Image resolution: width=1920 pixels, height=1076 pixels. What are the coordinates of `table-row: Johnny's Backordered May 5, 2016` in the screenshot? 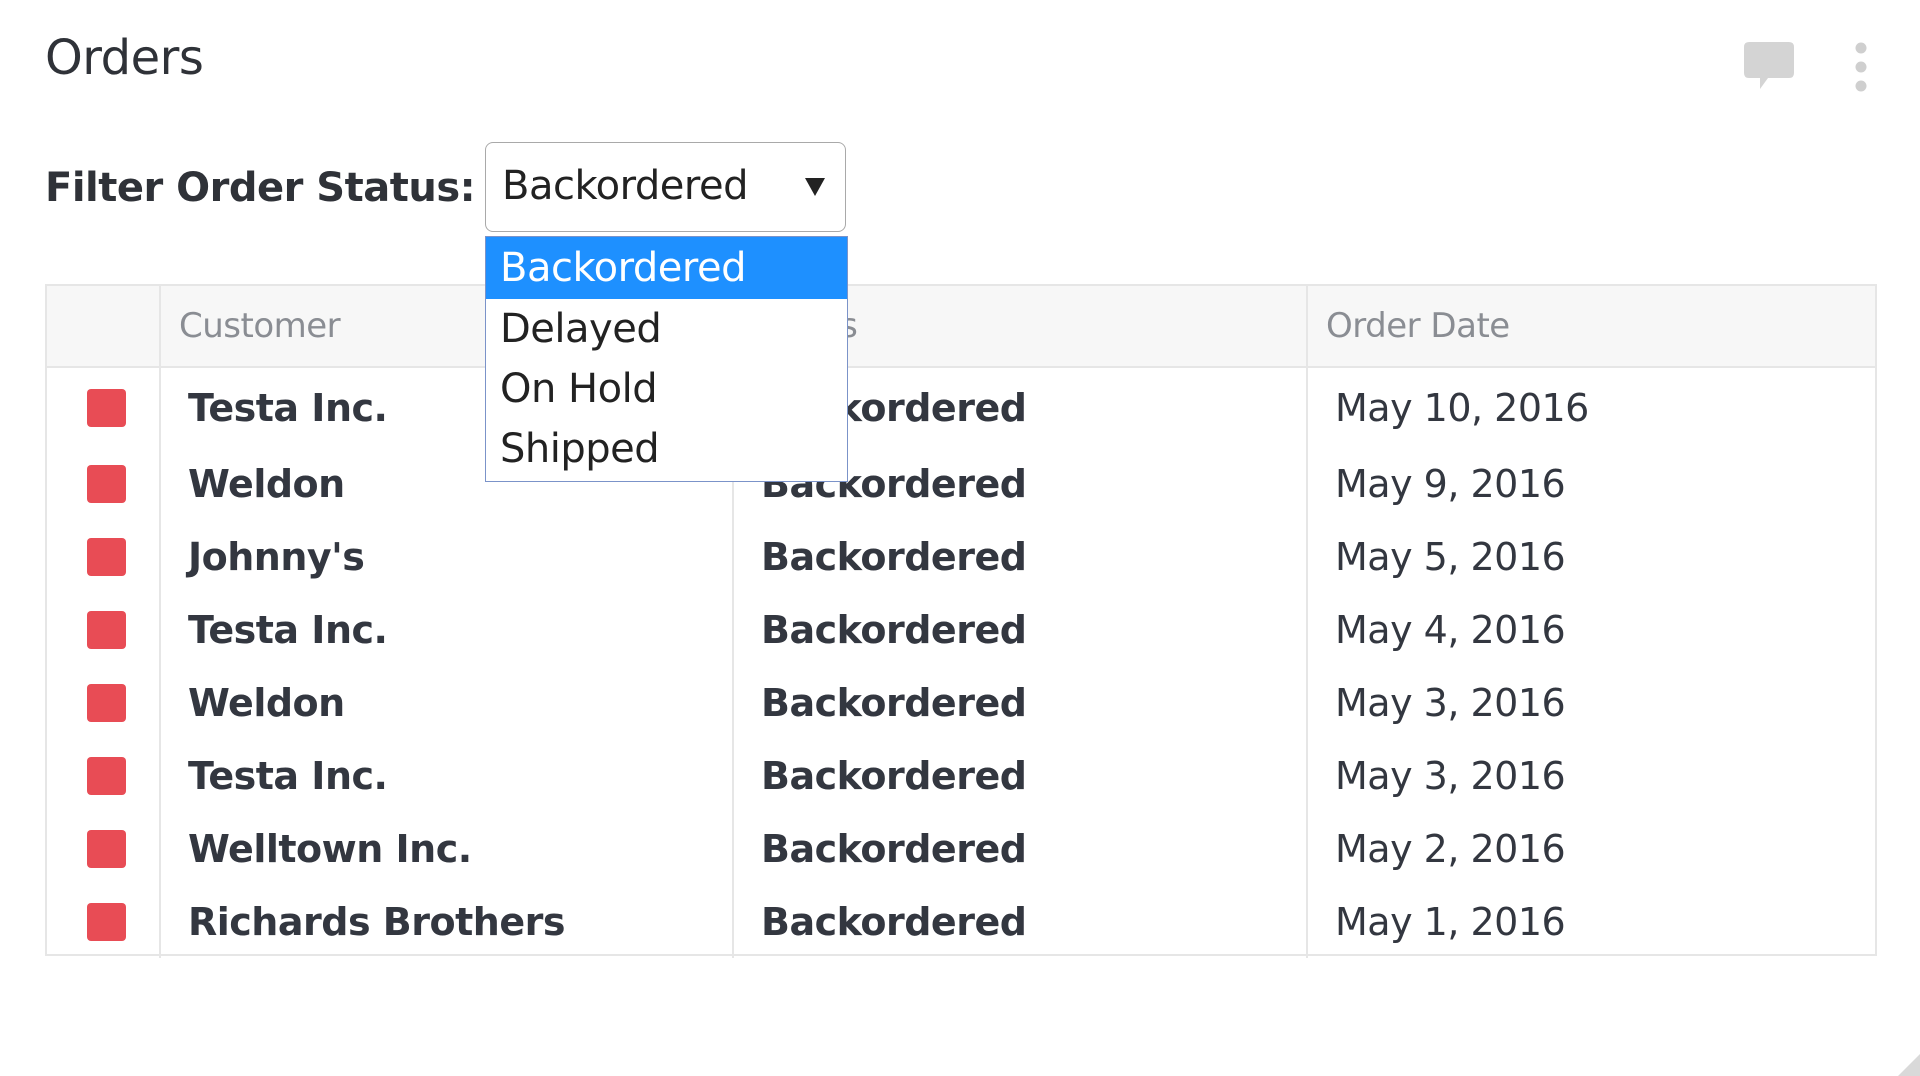 It's located at (961, 556).